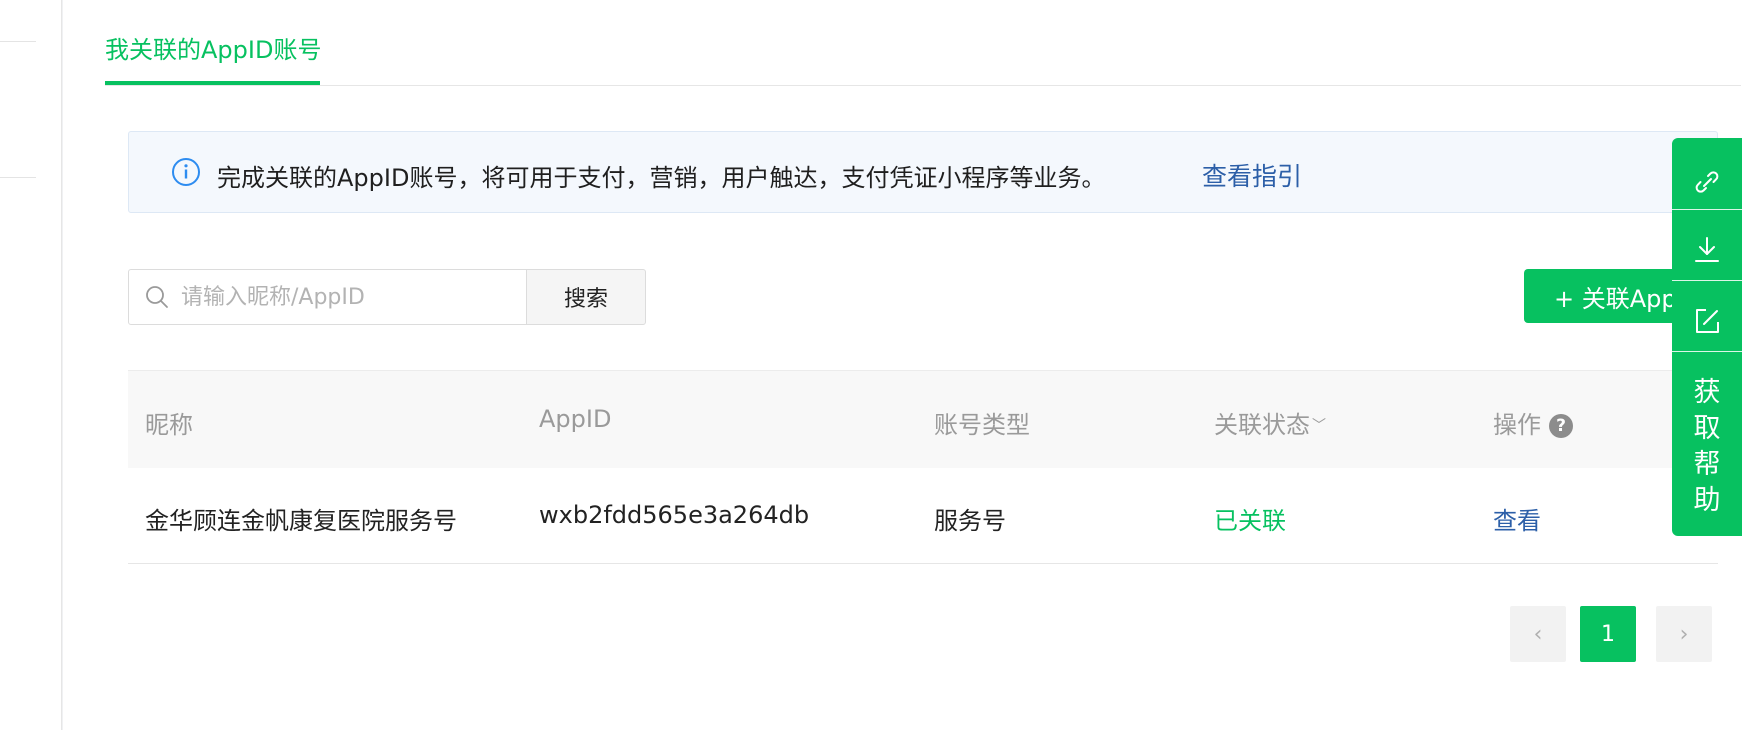 This screenshot has height=730, width=1757. Describe the element at coordinates (1707, 392) in the screenshot. I see `help-char: 获` at that location.